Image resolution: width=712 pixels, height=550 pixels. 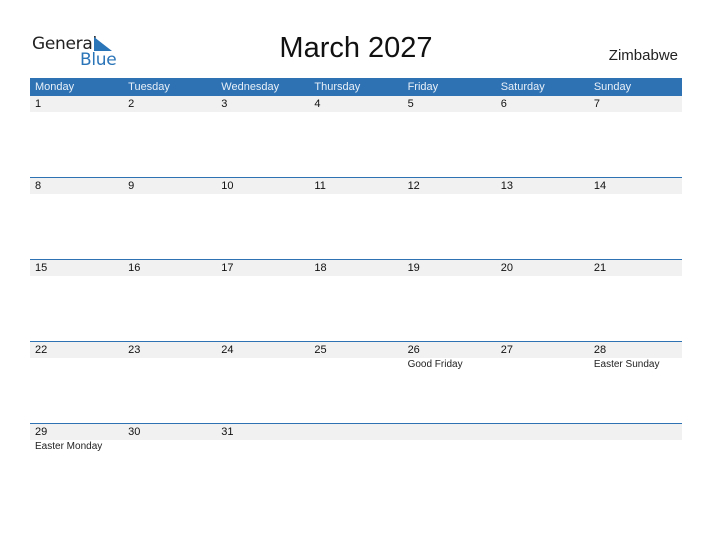 I want to click on day-number: 24, so click(x=227, y=350).